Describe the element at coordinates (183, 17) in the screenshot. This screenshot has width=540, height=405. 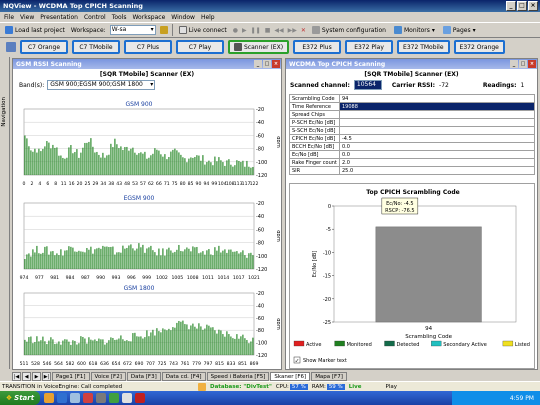
I see `menu-window: Window` at that location.